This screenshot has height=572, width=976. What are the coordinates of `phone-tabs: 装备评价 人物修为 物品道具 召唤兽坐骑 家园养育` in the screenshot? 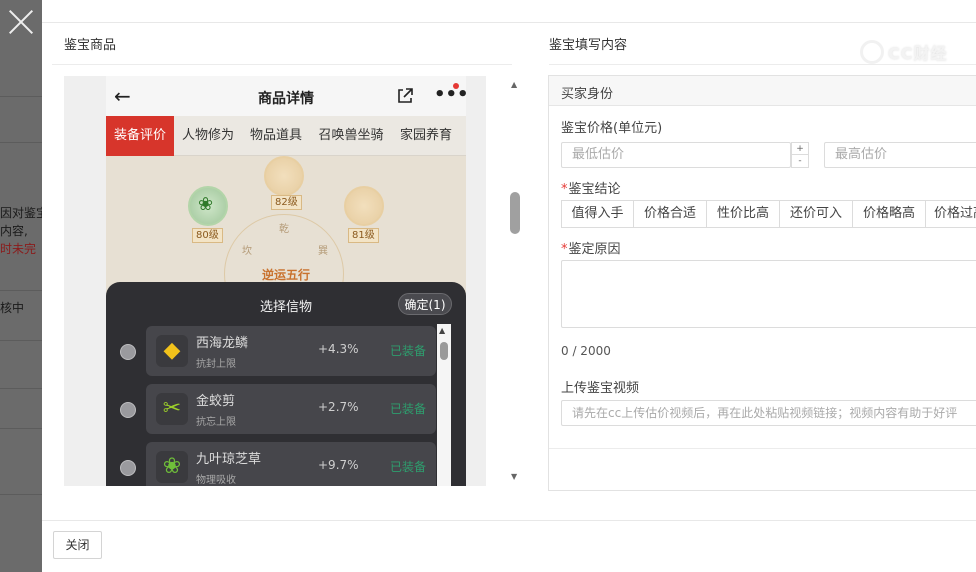 It's located at (286, 136).